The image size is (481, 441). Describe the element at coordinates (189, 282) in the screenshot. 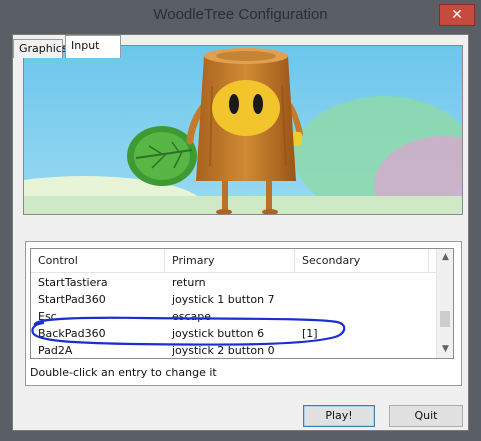

I see `cell-primary: return` at that location.